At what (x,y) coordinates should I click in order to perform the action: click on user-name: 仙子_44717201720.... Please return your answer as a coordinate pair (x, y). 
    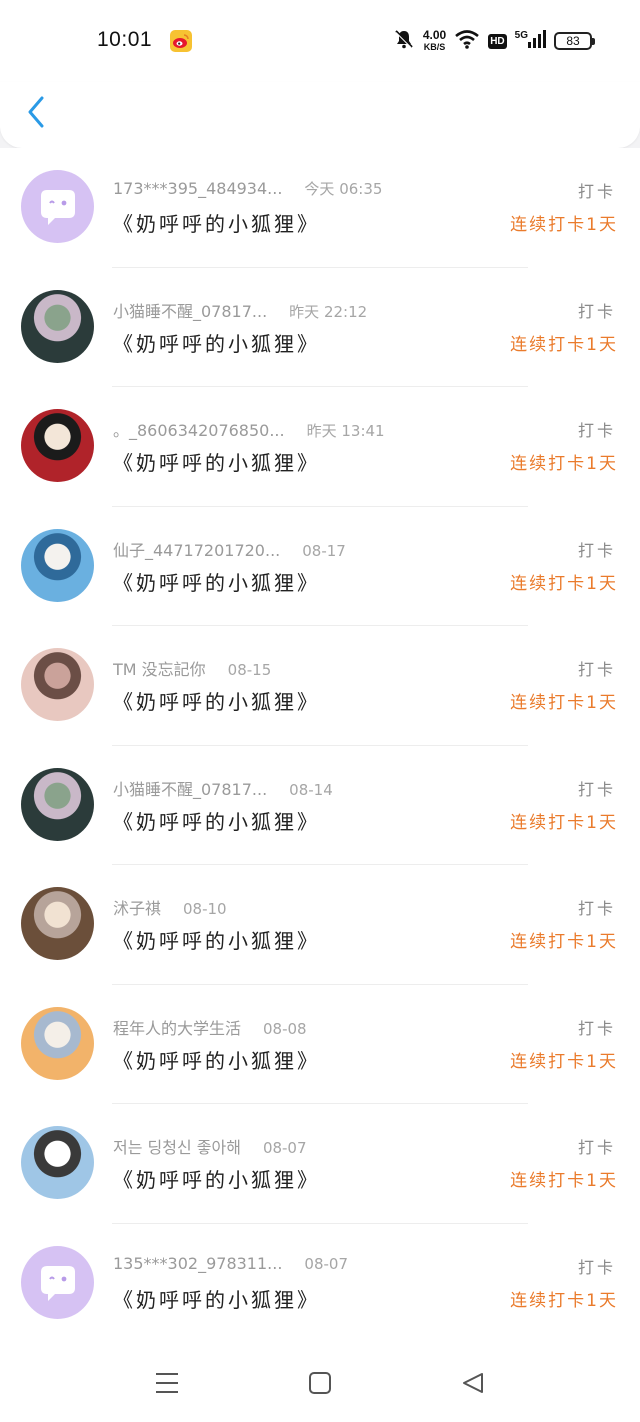
    Looking at the image, I should click on (196, 549).